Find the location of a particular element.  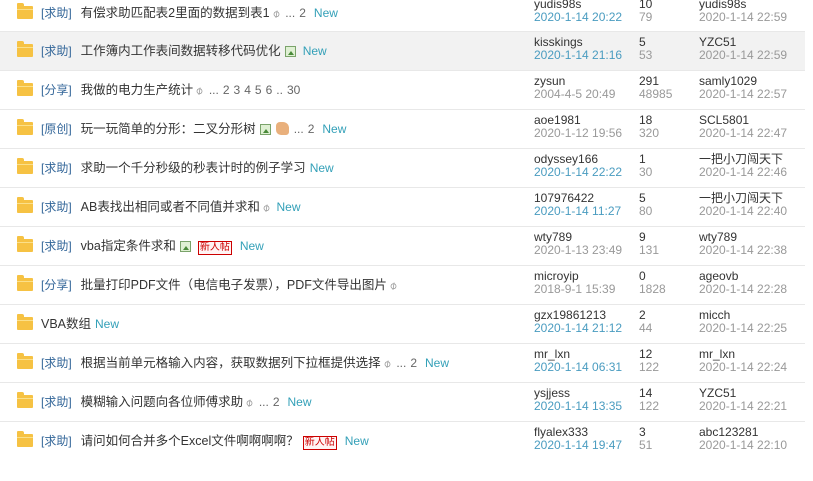

last-post-cell: YZC51 2020-1-14 22:21 is located at coordinates (743, 400).